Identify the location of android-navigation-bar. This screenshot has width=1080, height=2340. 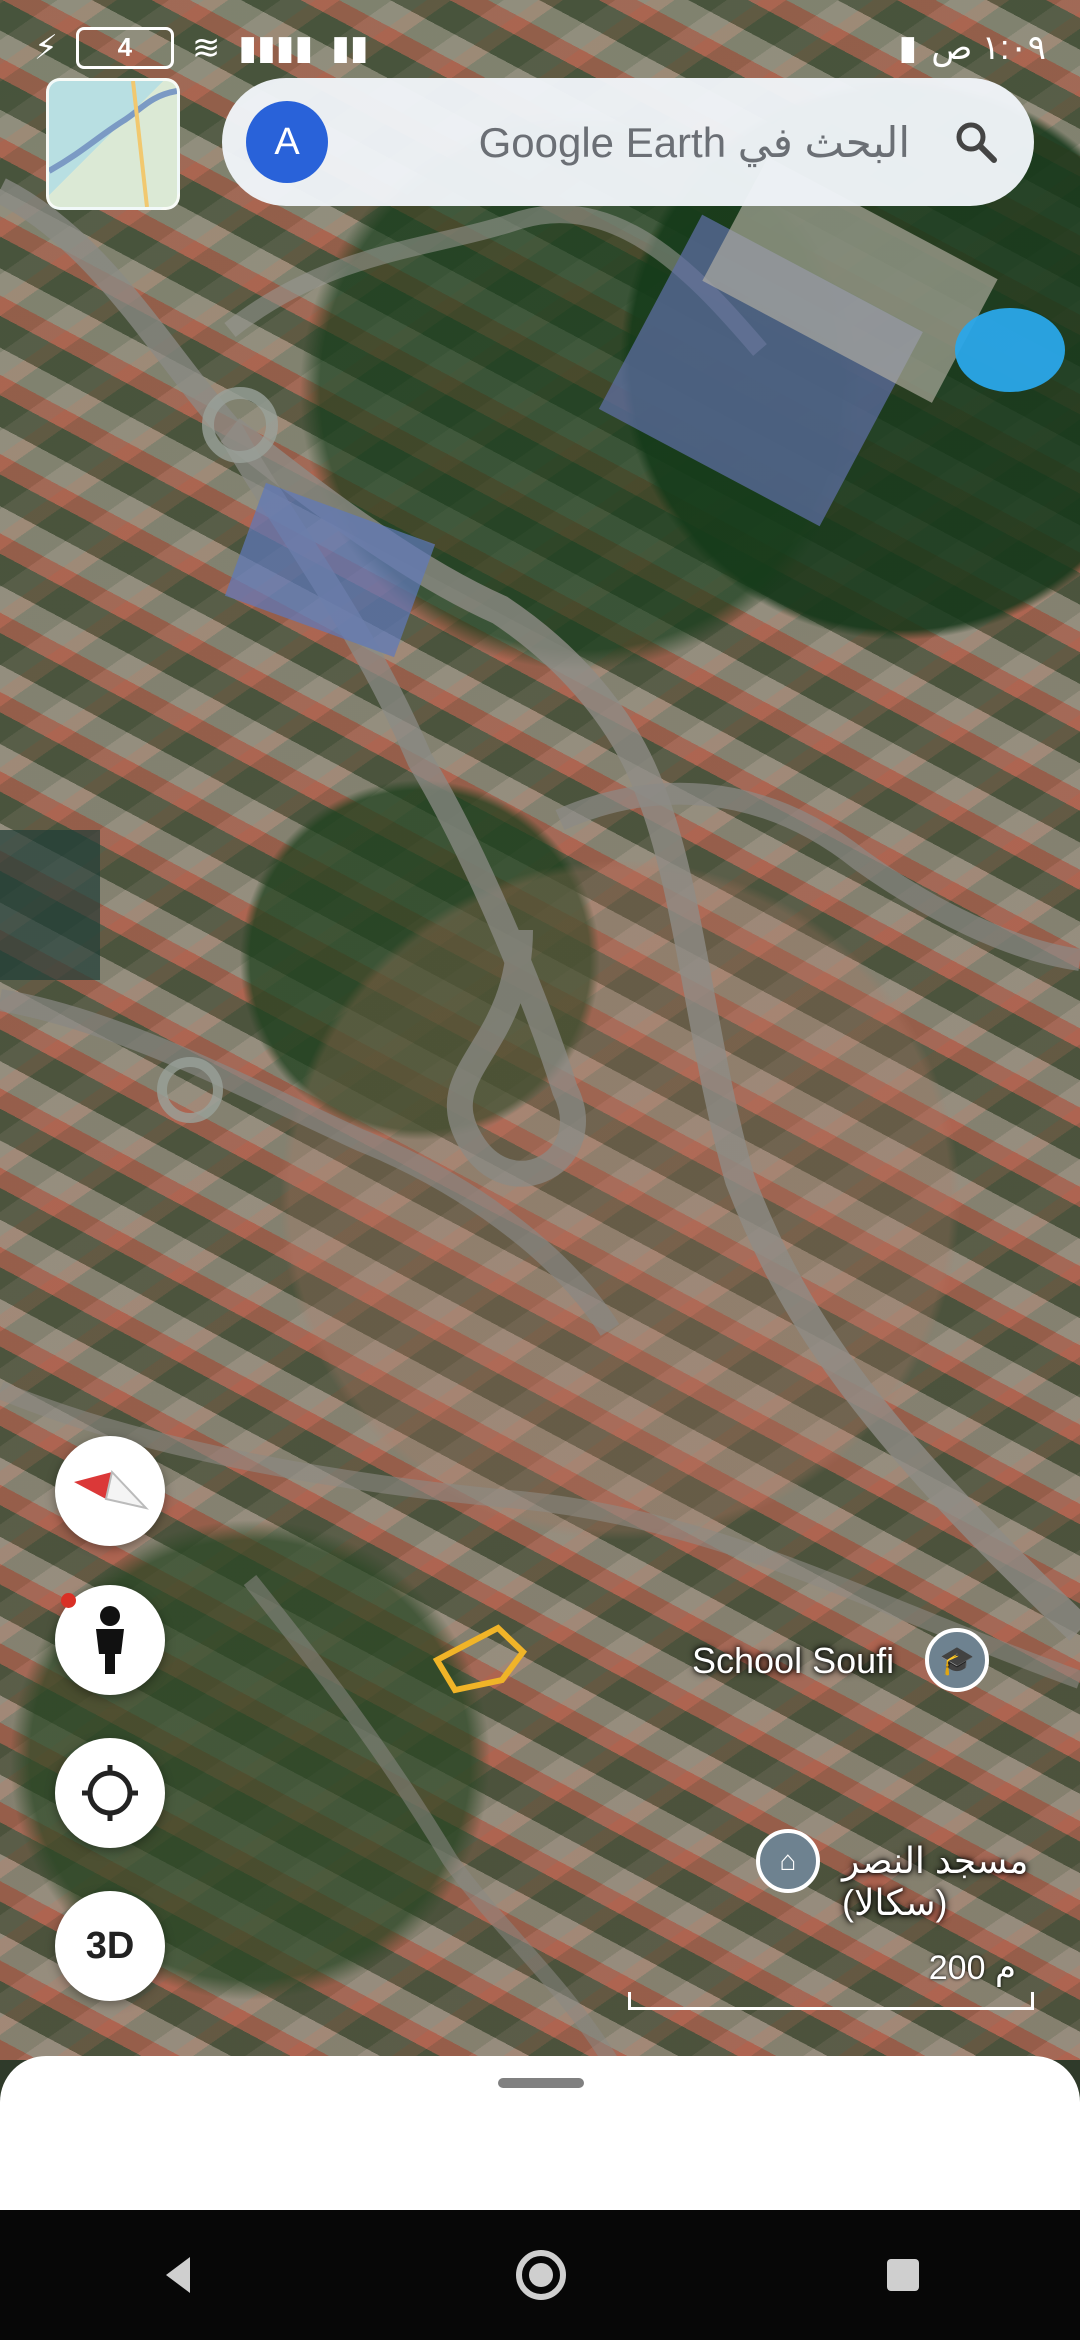
(540, 2275).